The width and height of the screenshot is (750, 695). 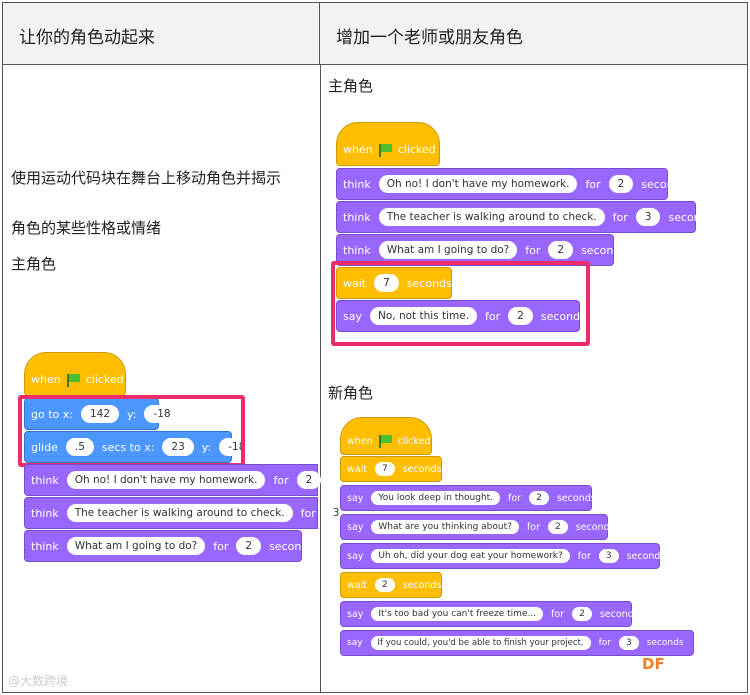 What do you see at coordinates (87, 38) in the screenshot?
I see `header-left-text: 让你的角色动起来` at bounding box center [87, 38].